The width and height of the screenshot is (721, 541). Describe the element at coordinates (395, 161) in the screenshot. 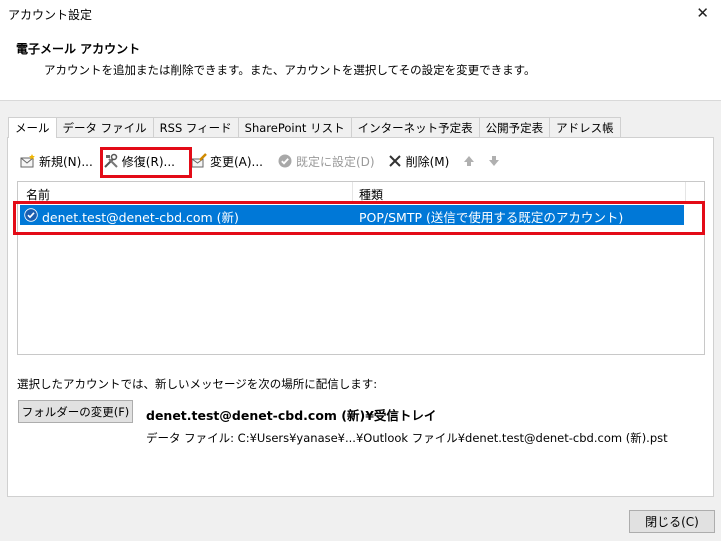

I see `delete-x-icon` at that location.